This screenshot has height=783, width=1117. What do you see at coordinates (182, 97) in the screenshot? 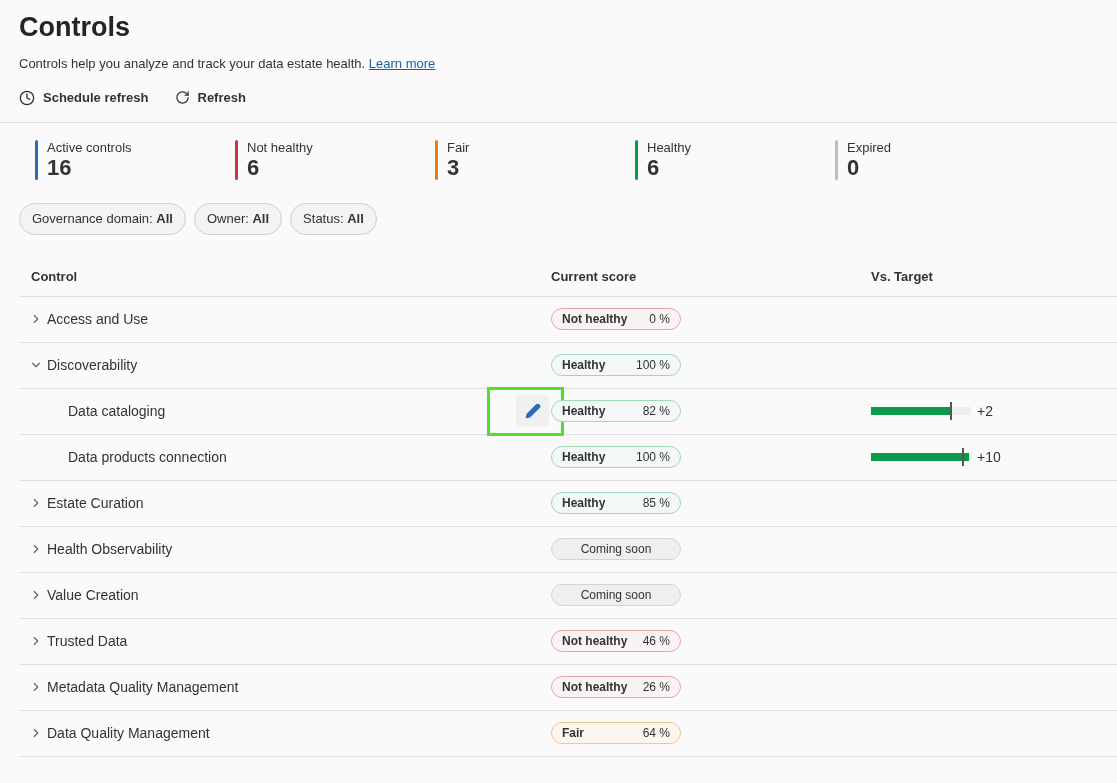
I see `refresh-icon` at bounding box center [182, 97].